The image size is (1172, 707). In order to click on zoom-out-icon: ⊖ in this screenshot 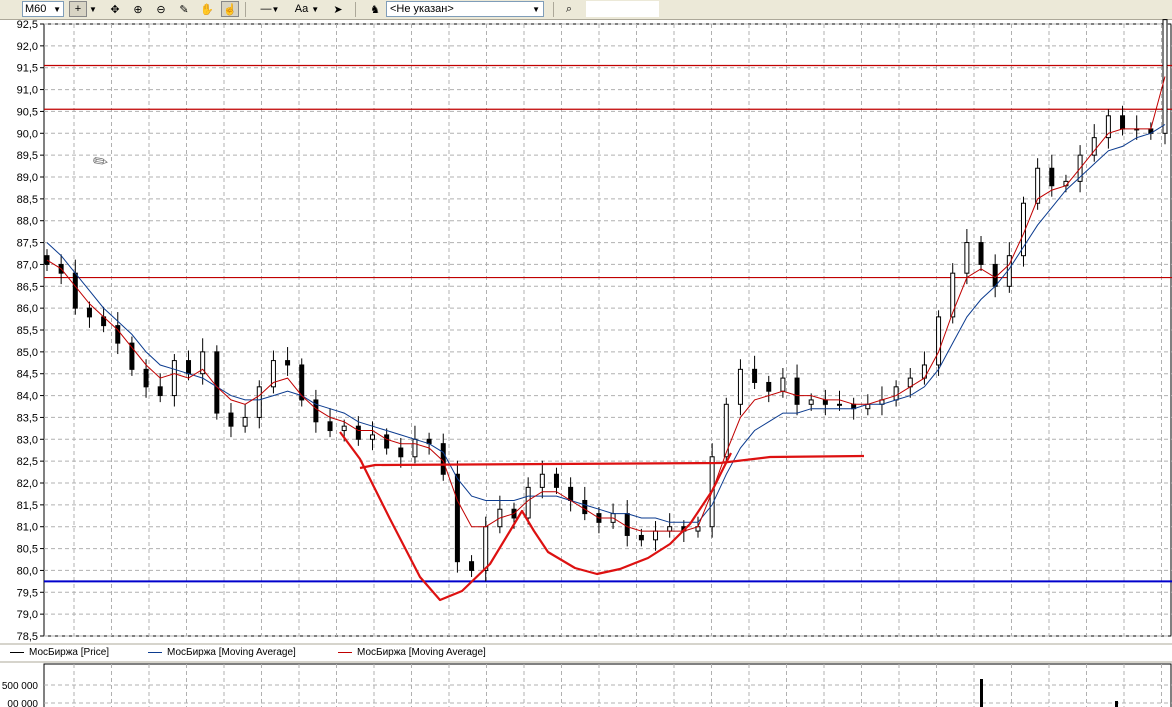, I will do `click(161, 9)`.